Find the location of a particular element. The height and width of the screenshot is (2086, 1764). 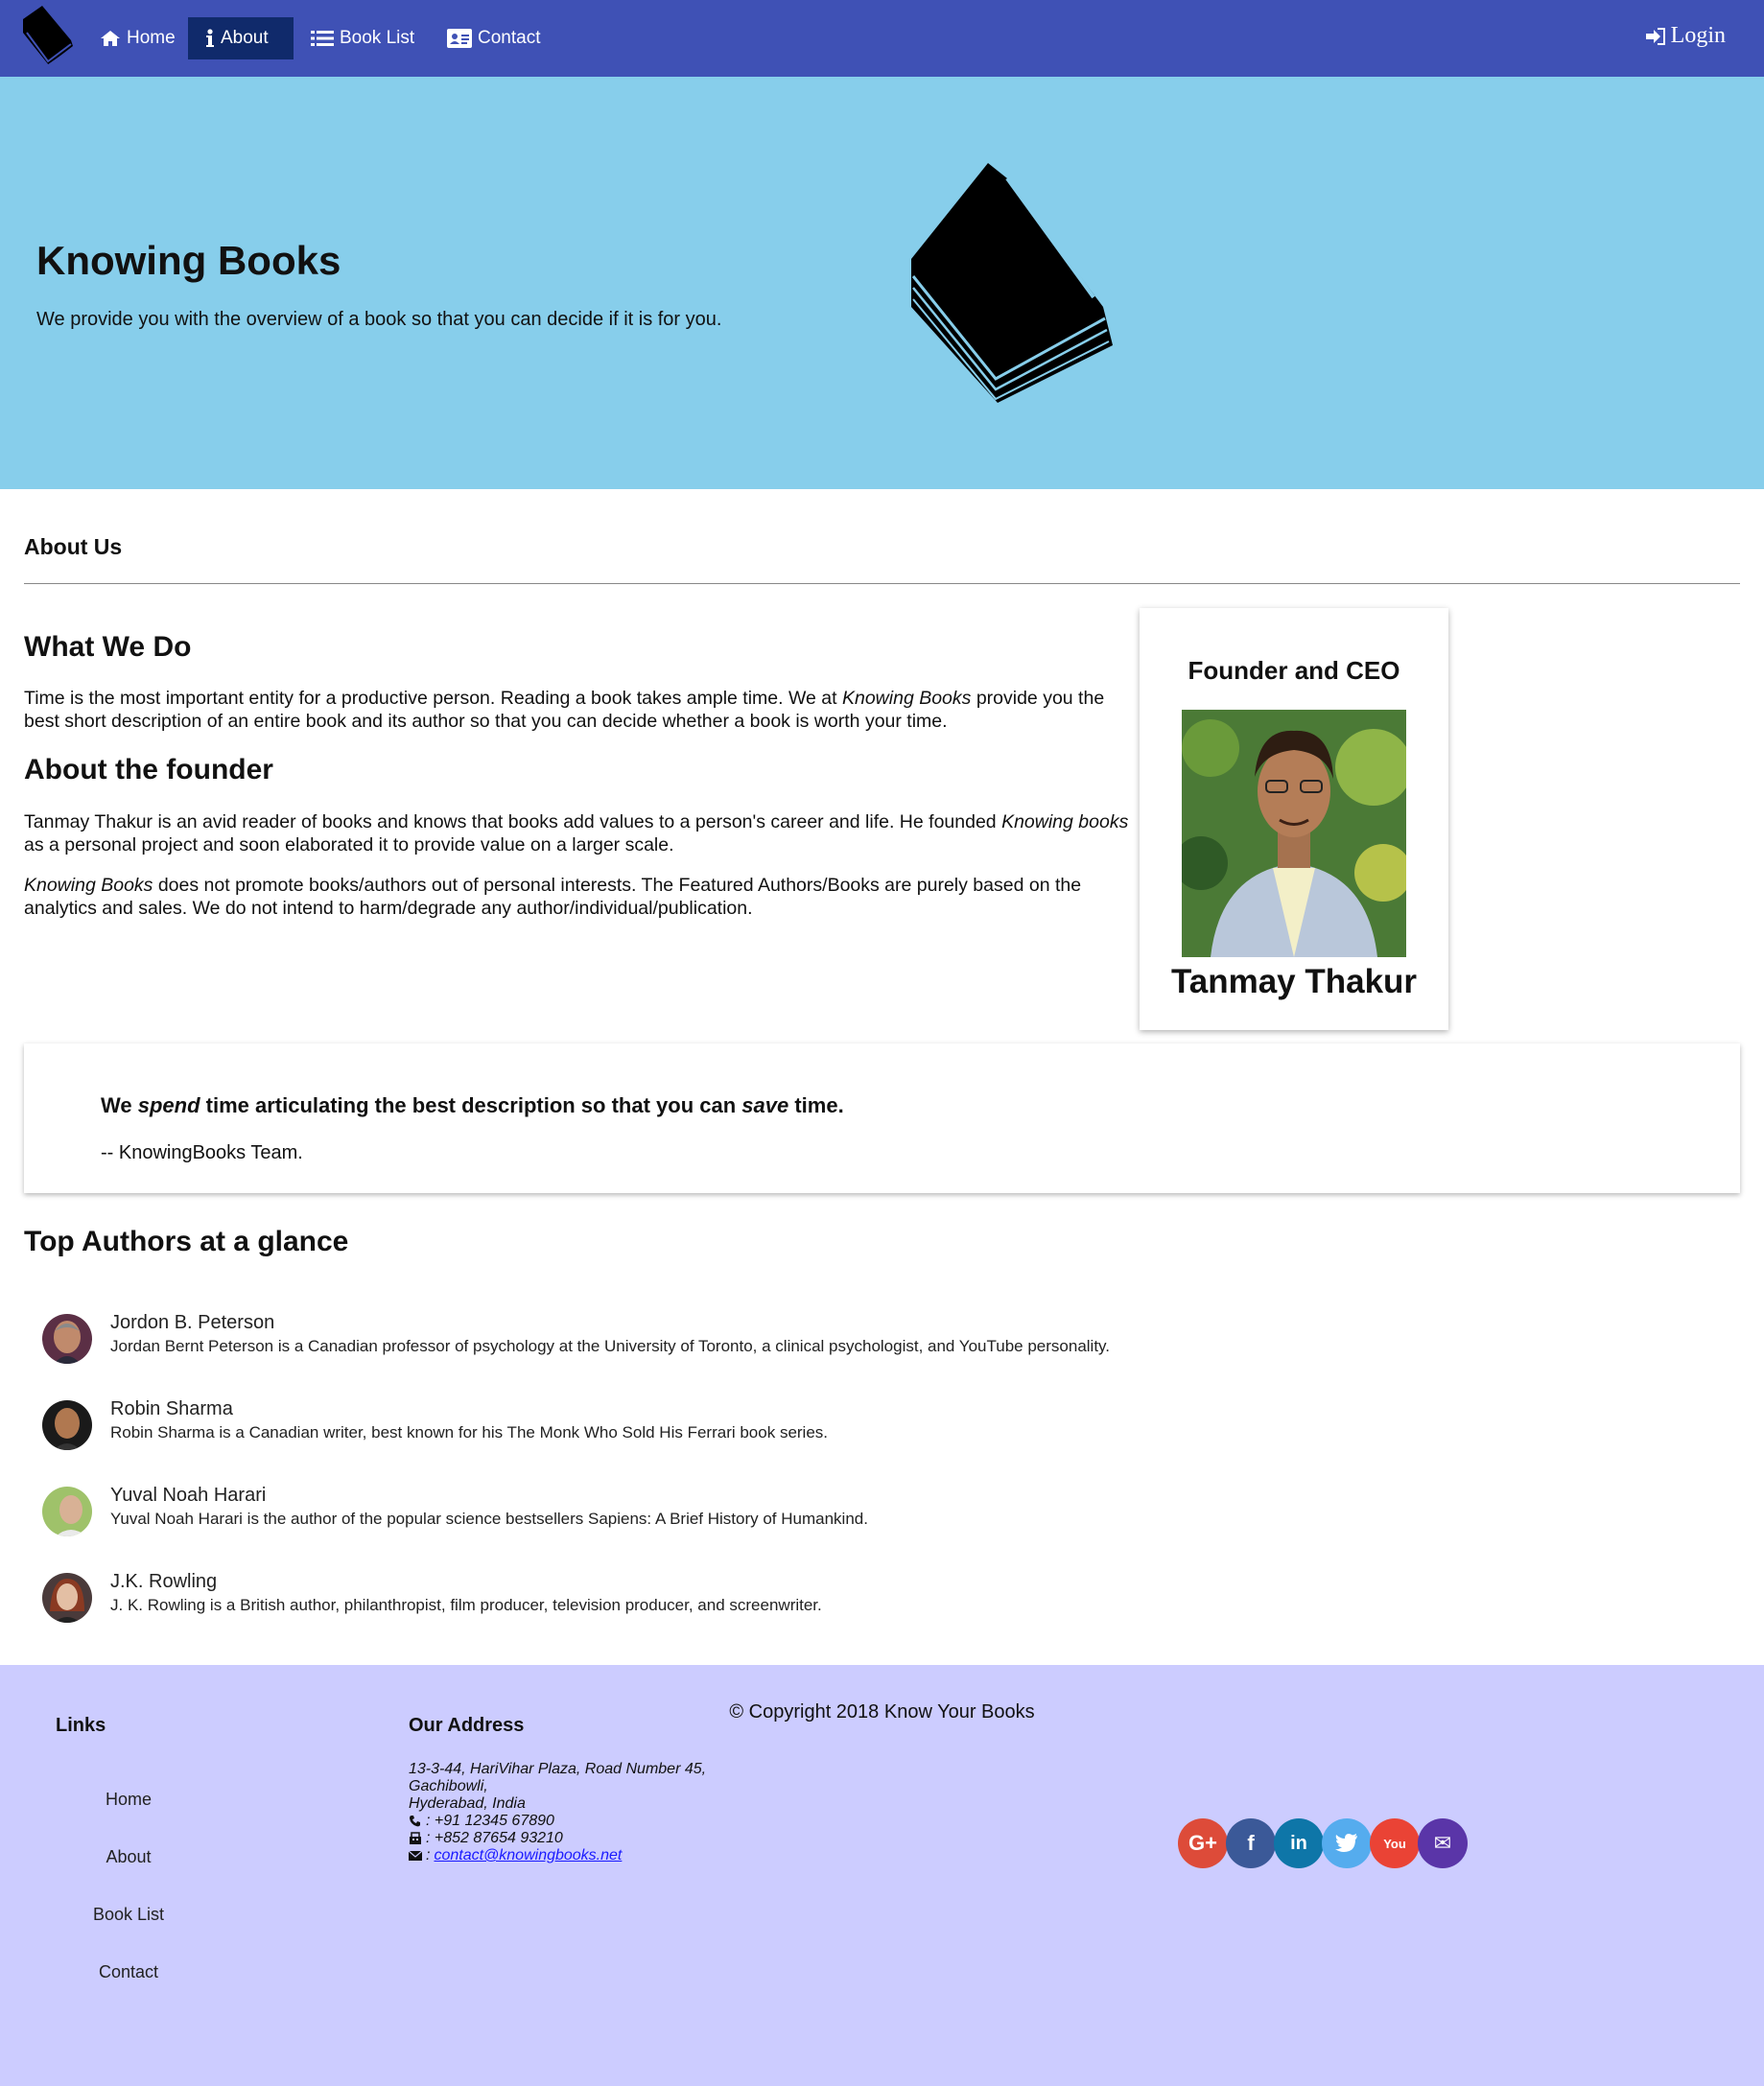

youtube-icon: You is located at coordinates (1395, 1843).